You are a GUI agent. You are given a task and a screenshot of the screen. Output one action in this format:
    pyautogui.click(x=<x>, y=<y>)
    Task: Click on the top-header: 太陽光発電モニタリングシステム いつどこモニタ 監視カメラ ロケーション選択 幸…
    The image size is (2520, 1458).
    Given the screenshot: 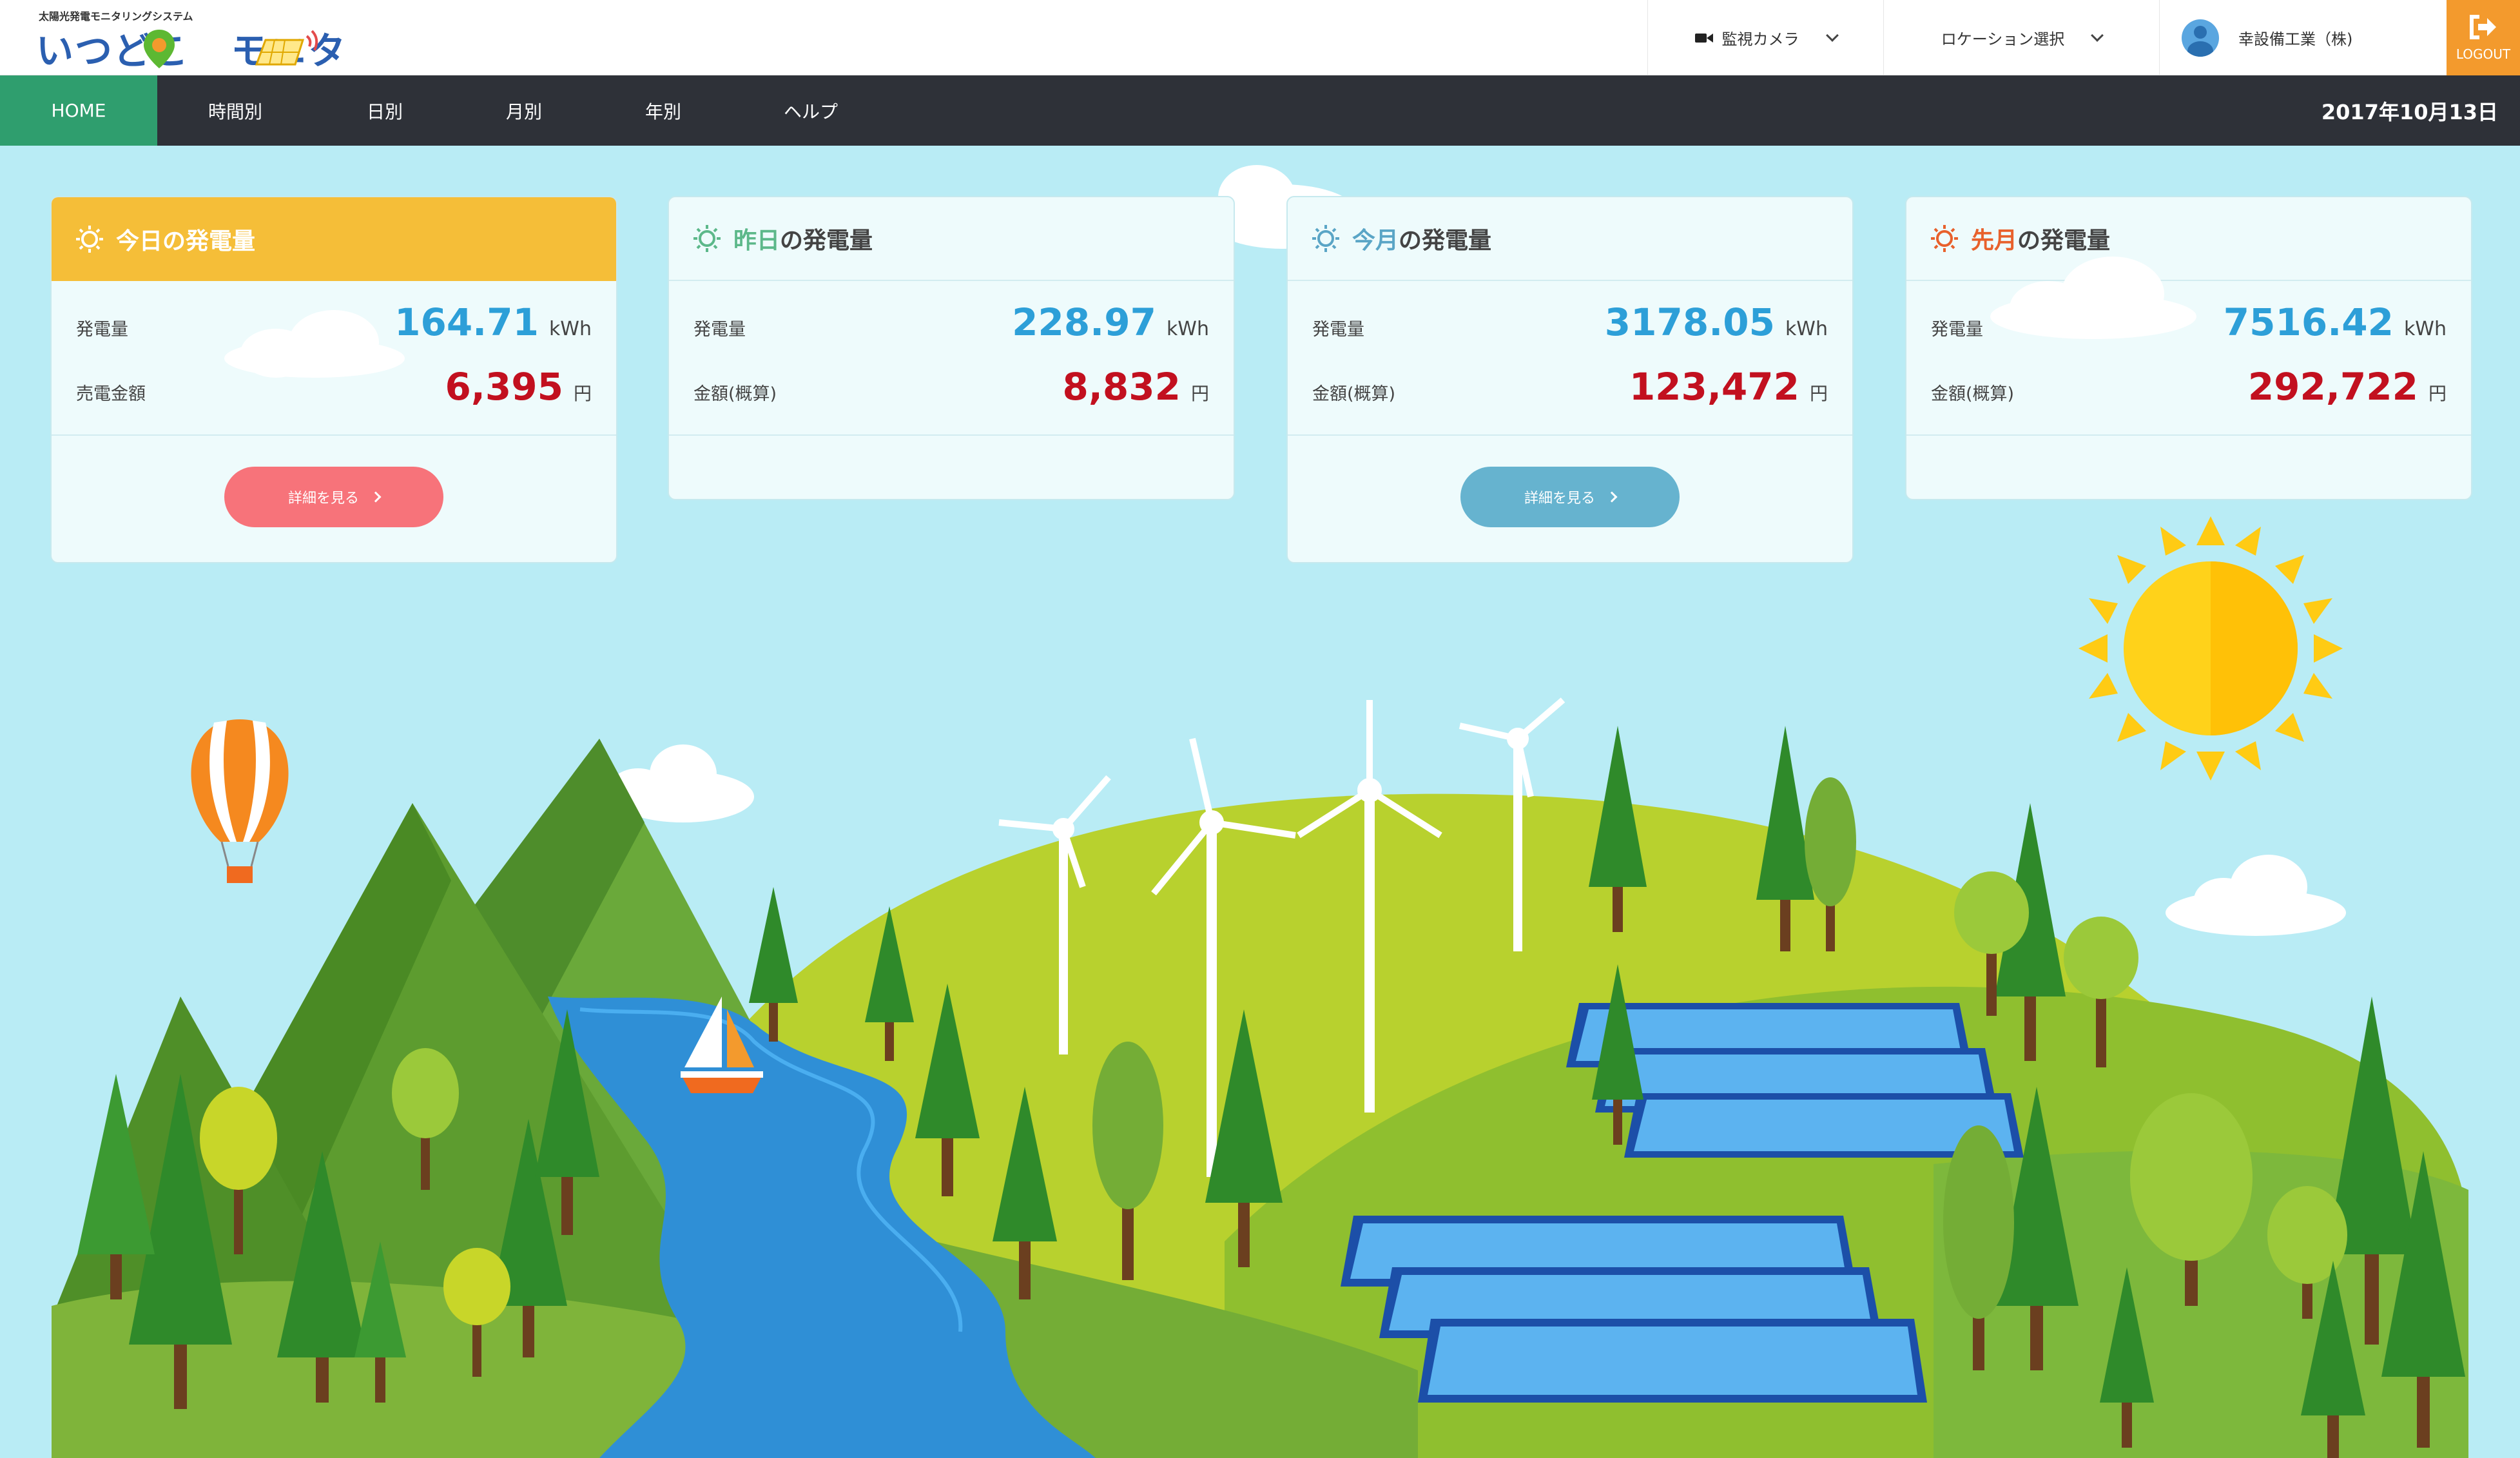 What is the action you would take?
    pyautogui.click(x=1260, y=37)
    